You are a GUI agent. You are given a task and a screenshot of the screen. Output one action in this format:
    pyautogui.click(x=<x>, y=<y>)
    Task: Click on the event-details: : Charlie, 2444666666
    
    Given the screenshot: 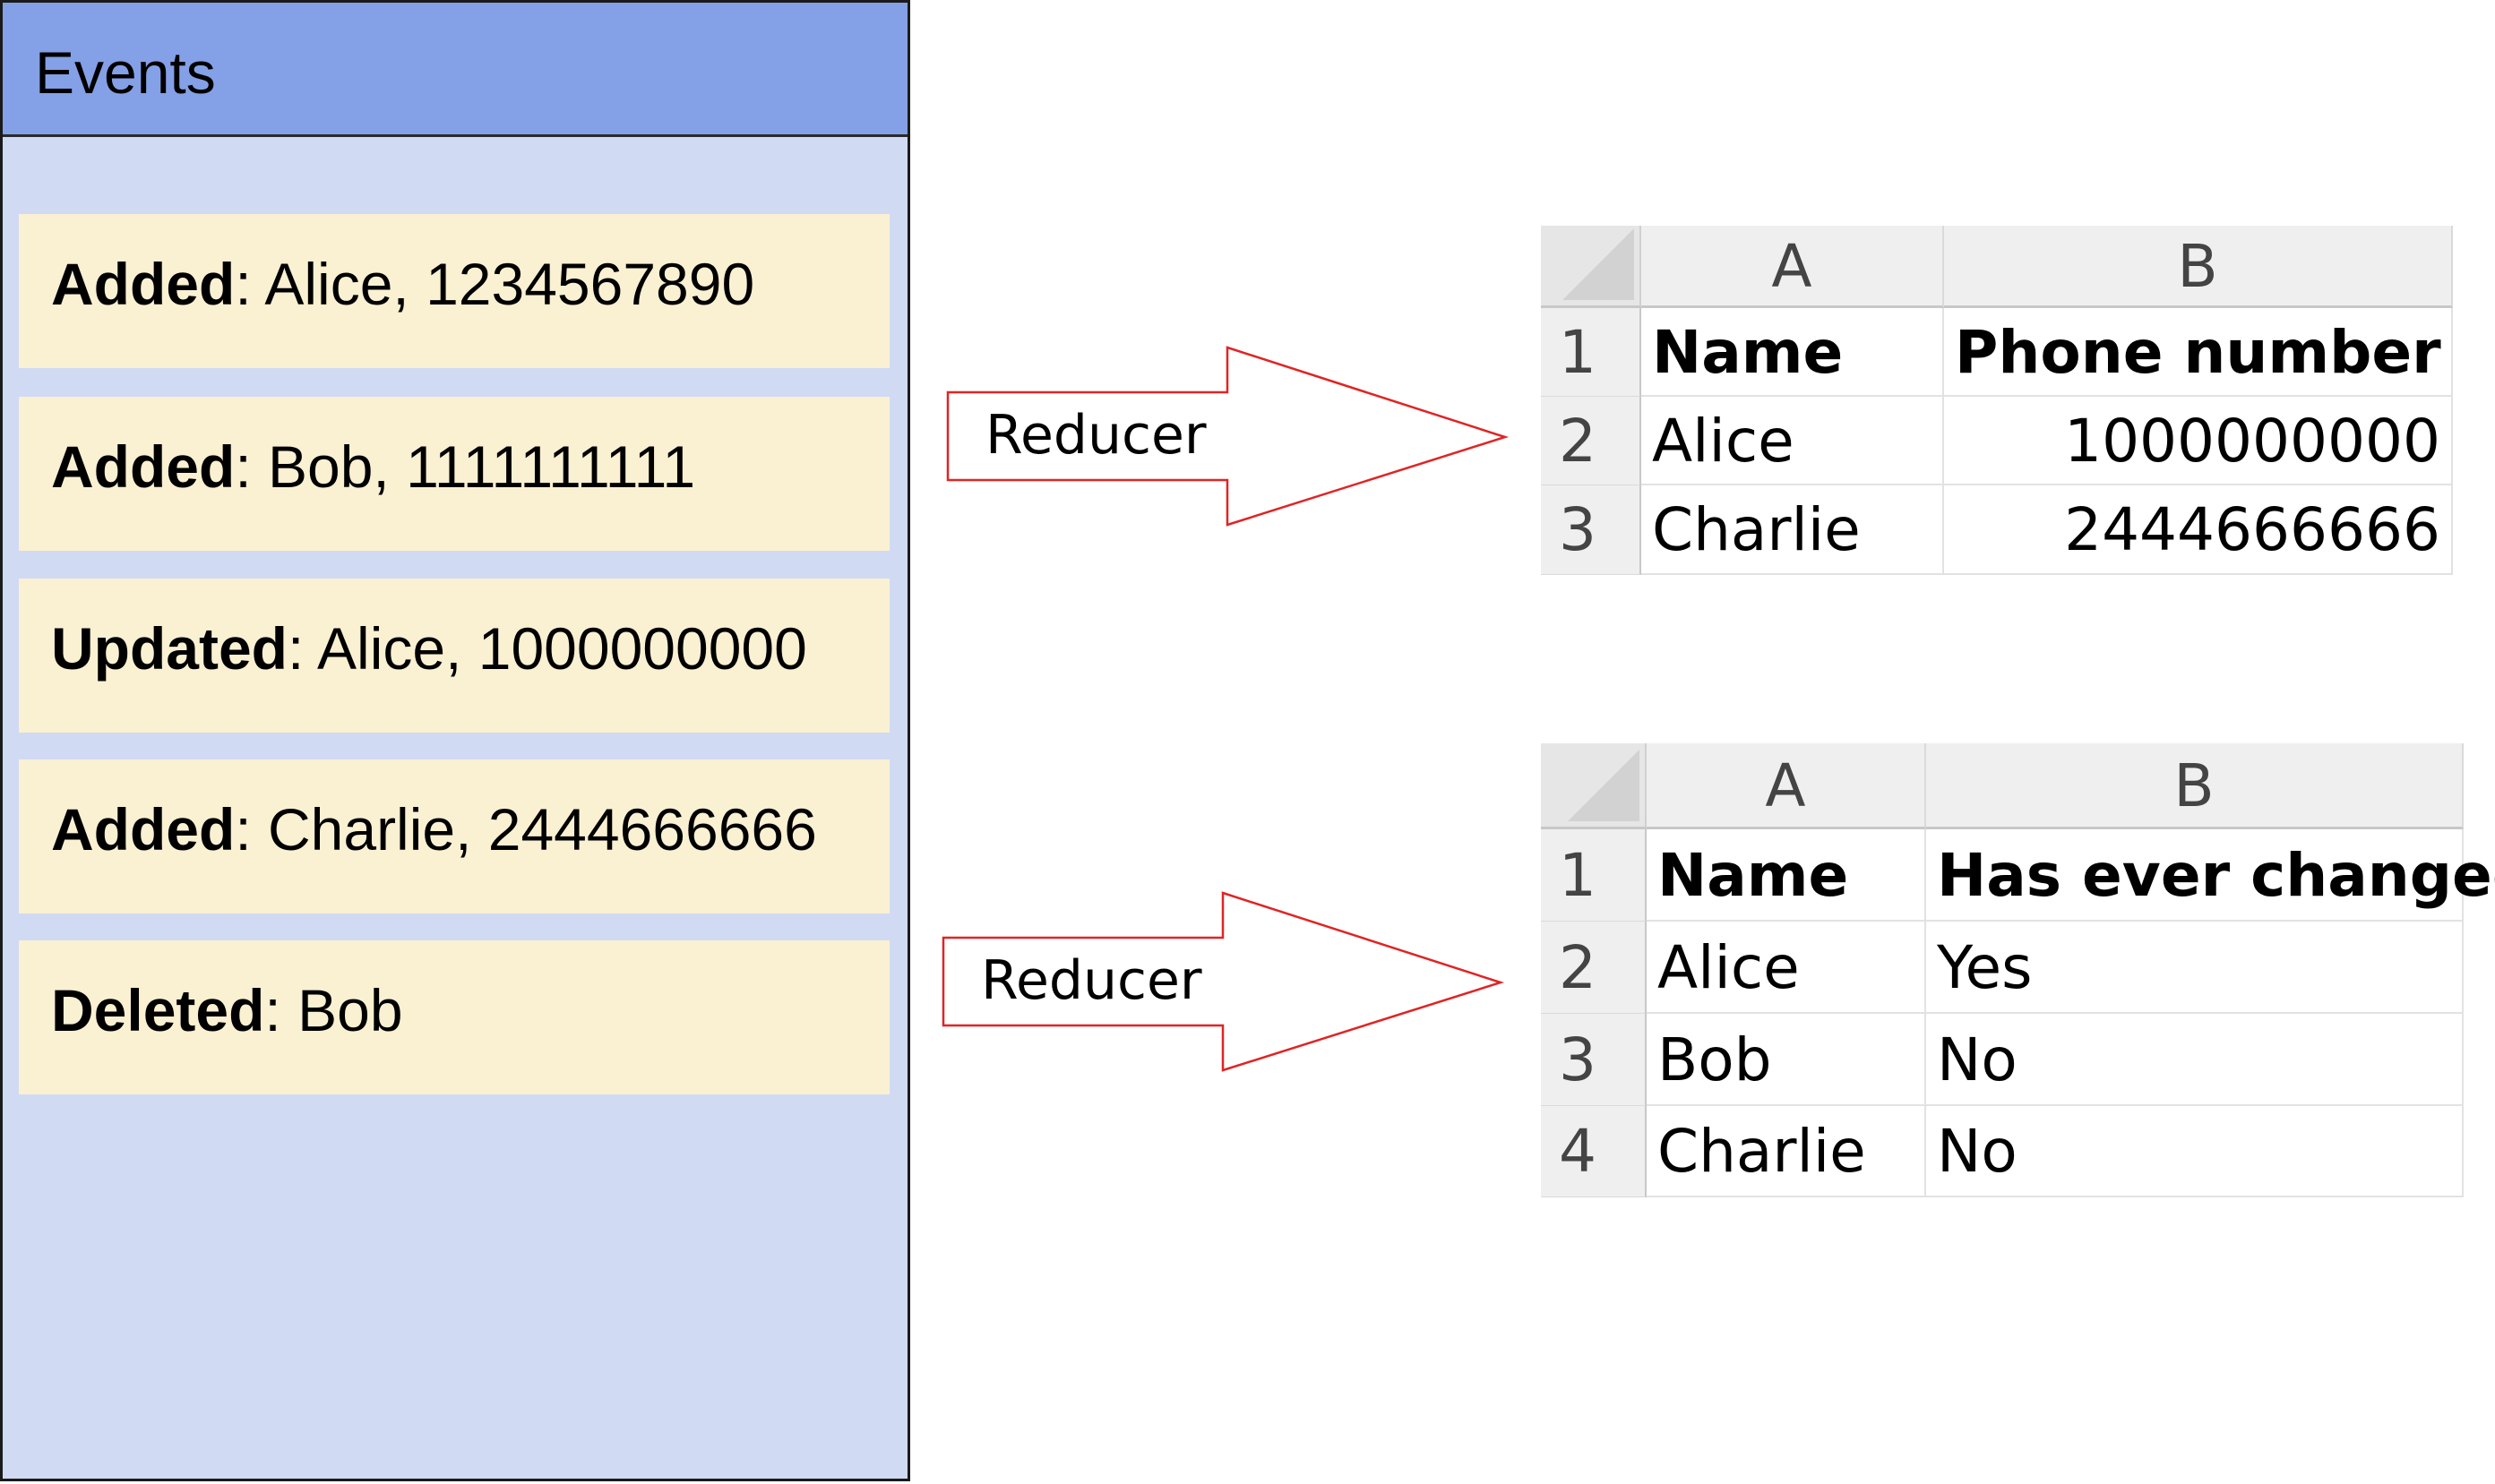 What is the action you would take?
    pyautogui.click(x=526, y=829)
    